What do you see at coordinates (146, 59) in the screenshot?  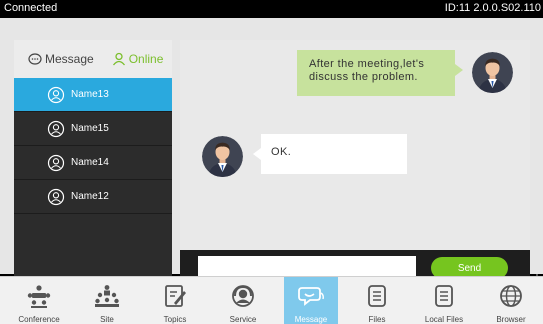 I see `tab-online-label: Online` at bounding box center [146, 59].